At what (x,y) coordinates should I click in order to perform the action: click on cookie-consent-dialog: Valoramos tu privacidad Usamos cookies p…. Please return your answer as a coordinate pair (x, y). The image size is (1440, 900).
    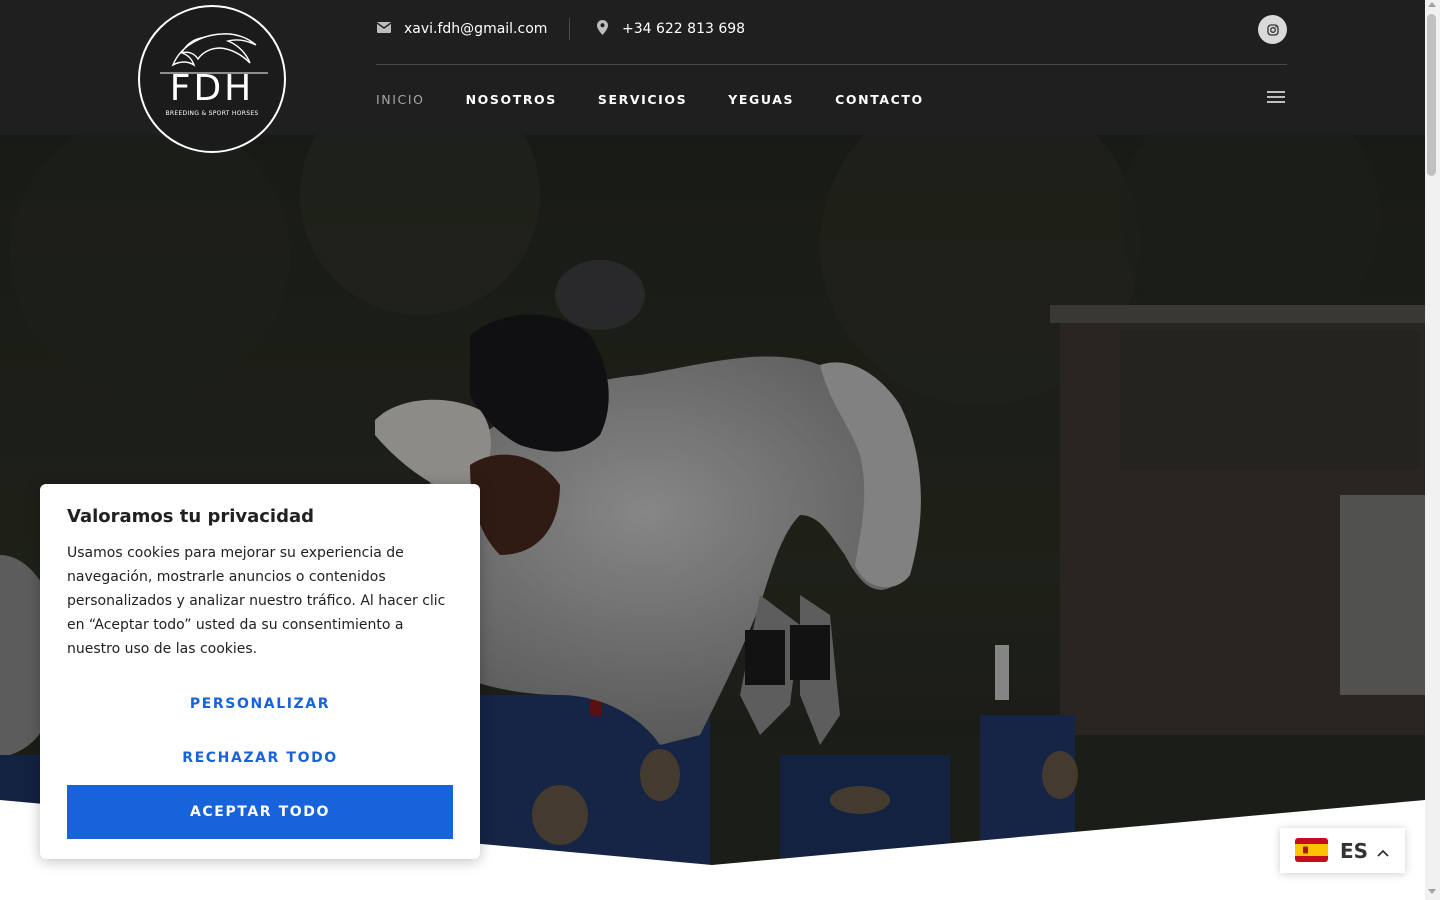
    Looking at the image, I should click on (260, 671).